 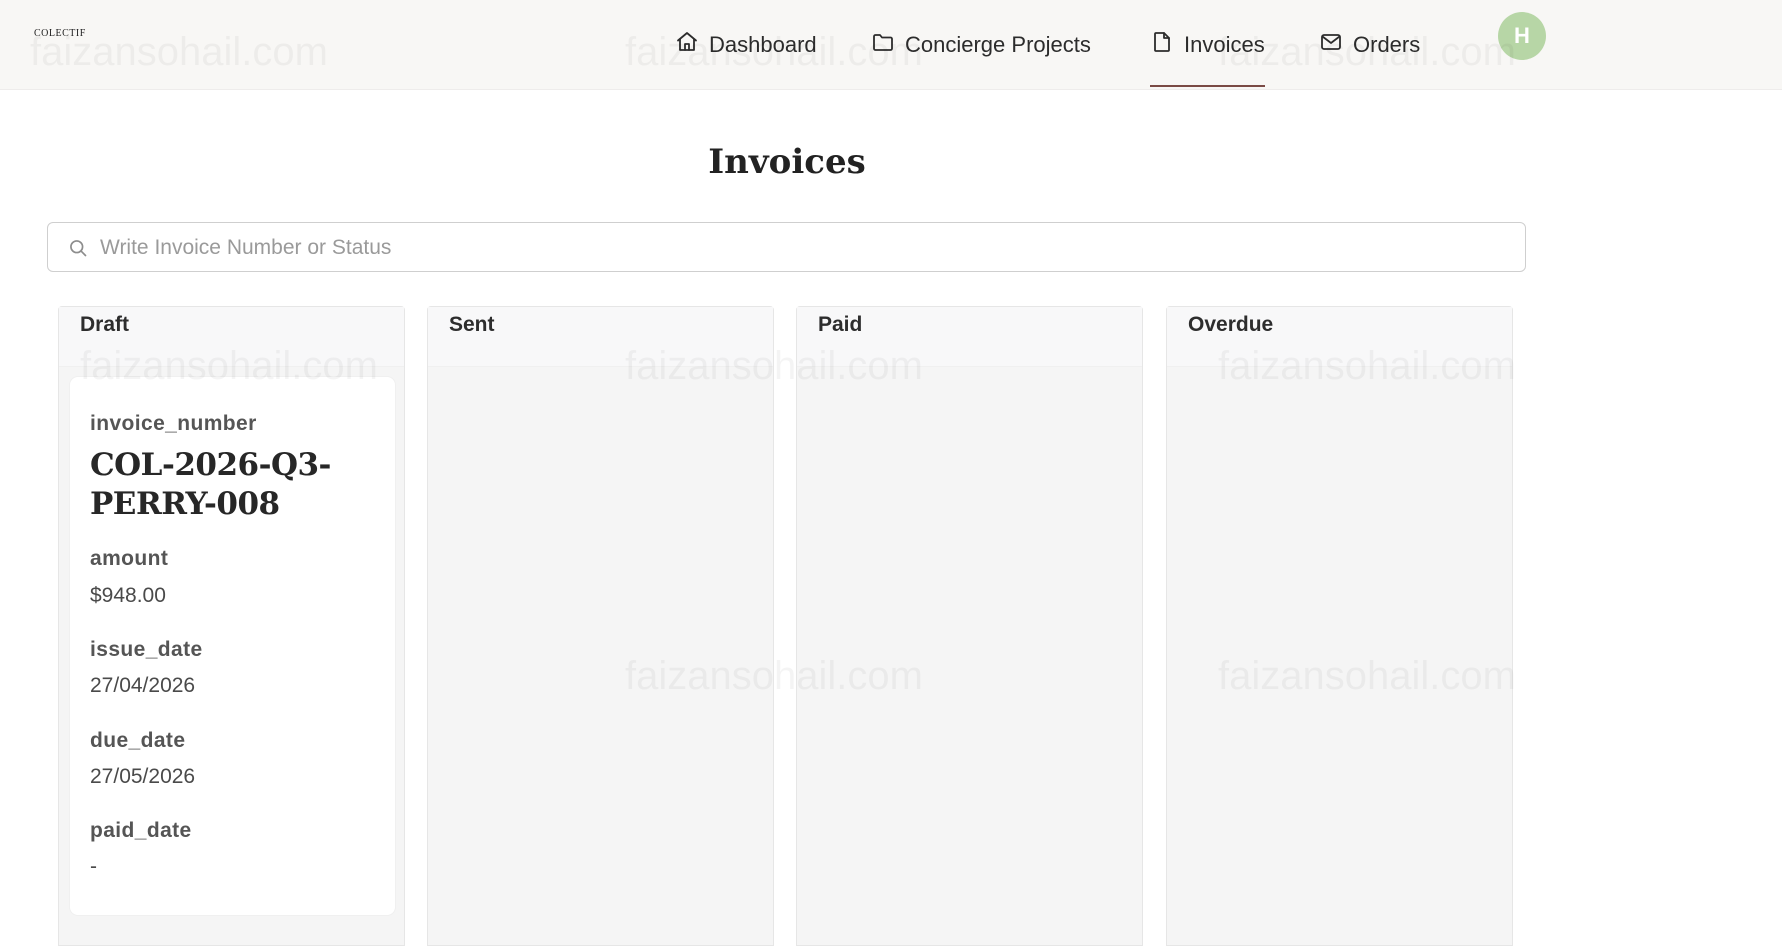 I want to click on nav-item-label: Orders, so click(x=1387, y=44).